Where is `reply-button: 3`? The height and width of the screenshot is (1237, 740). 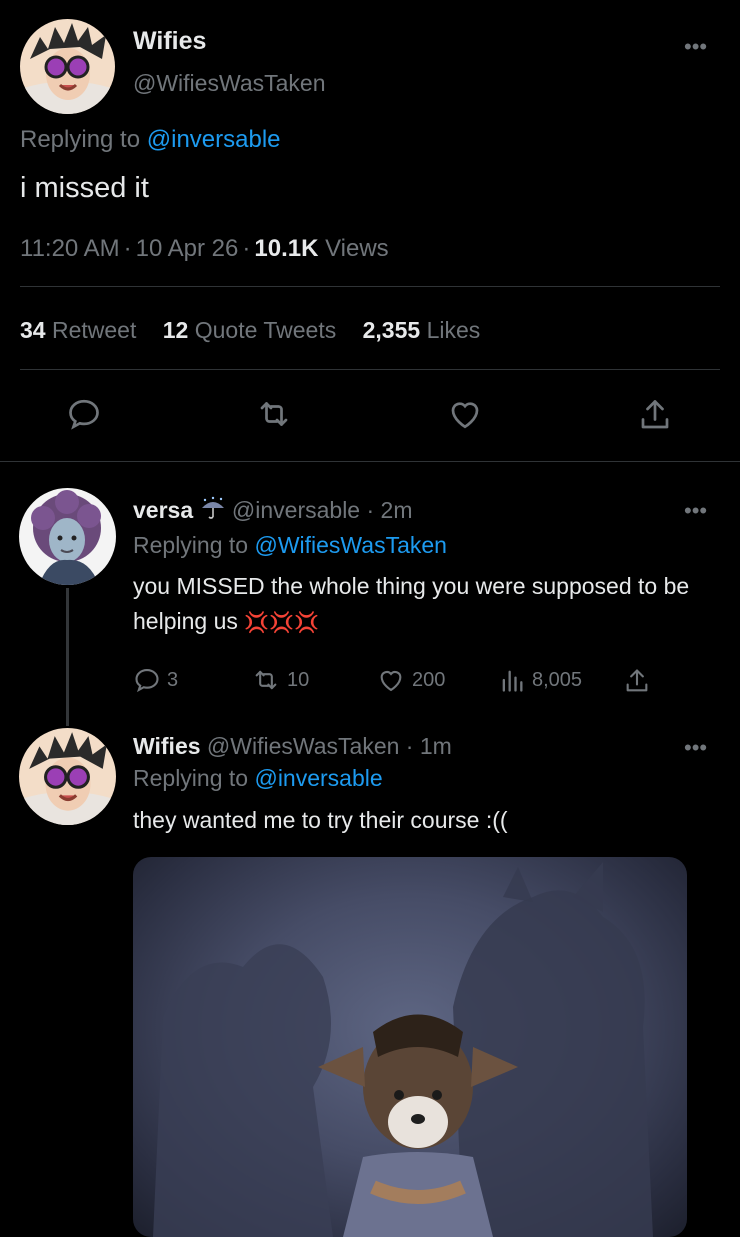 reply-button: 3 is located at coordinates (155, 680).